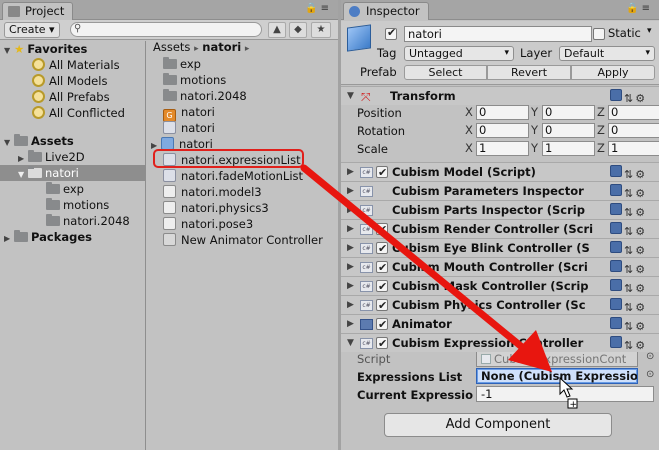 This screenshot has height=450, width=659. What do you see at coordinates (500, 286) in the screenshot?
I see `component-header: ▶ c# Cubism Mask Controller (Scrip ⇅⚙` at bounding box center [500, 286].